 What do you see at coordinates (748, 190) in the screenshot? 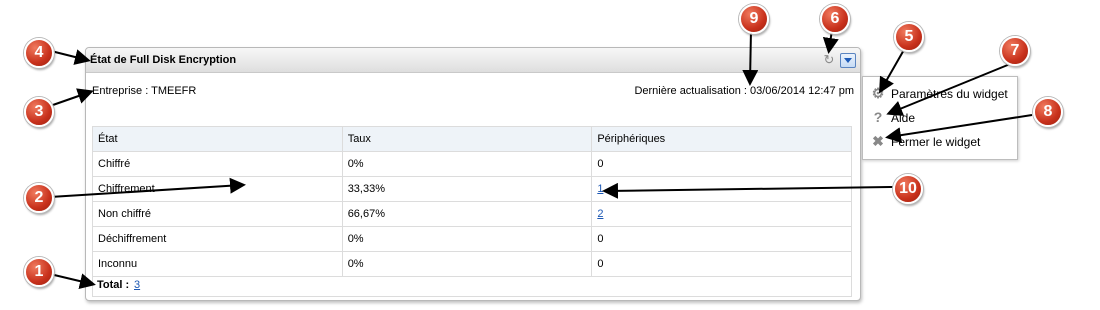
I see `callout-10-arrow` at bounding box center [748, 190].